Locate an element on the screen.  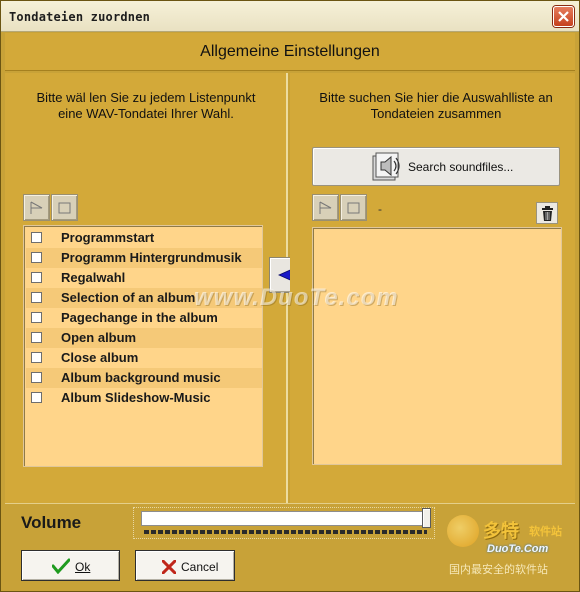
list-item: Programm Hintergrundmusik is located at coordinates (144, 258).